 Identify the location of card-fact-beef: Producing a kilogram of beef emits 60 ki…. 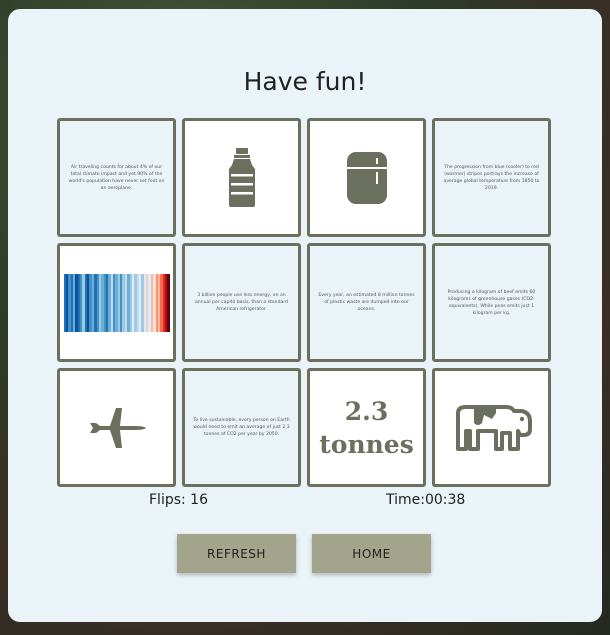
(491, 302).